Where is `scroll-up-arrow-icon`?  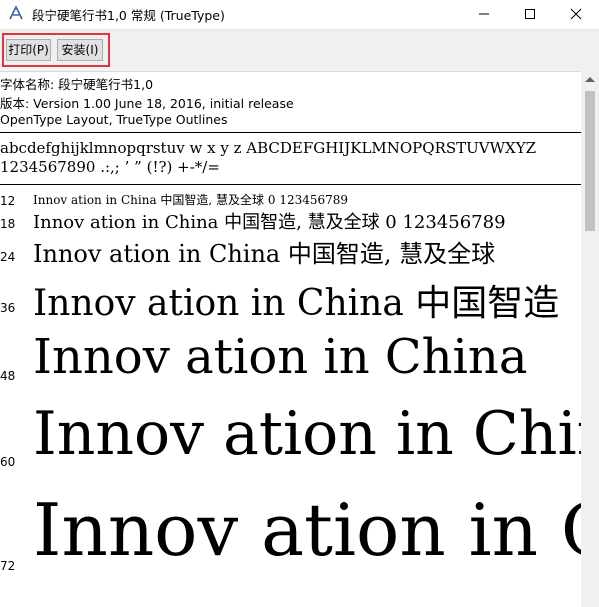
scroll-up-arrow-icon is located at coordinates (590, 79).